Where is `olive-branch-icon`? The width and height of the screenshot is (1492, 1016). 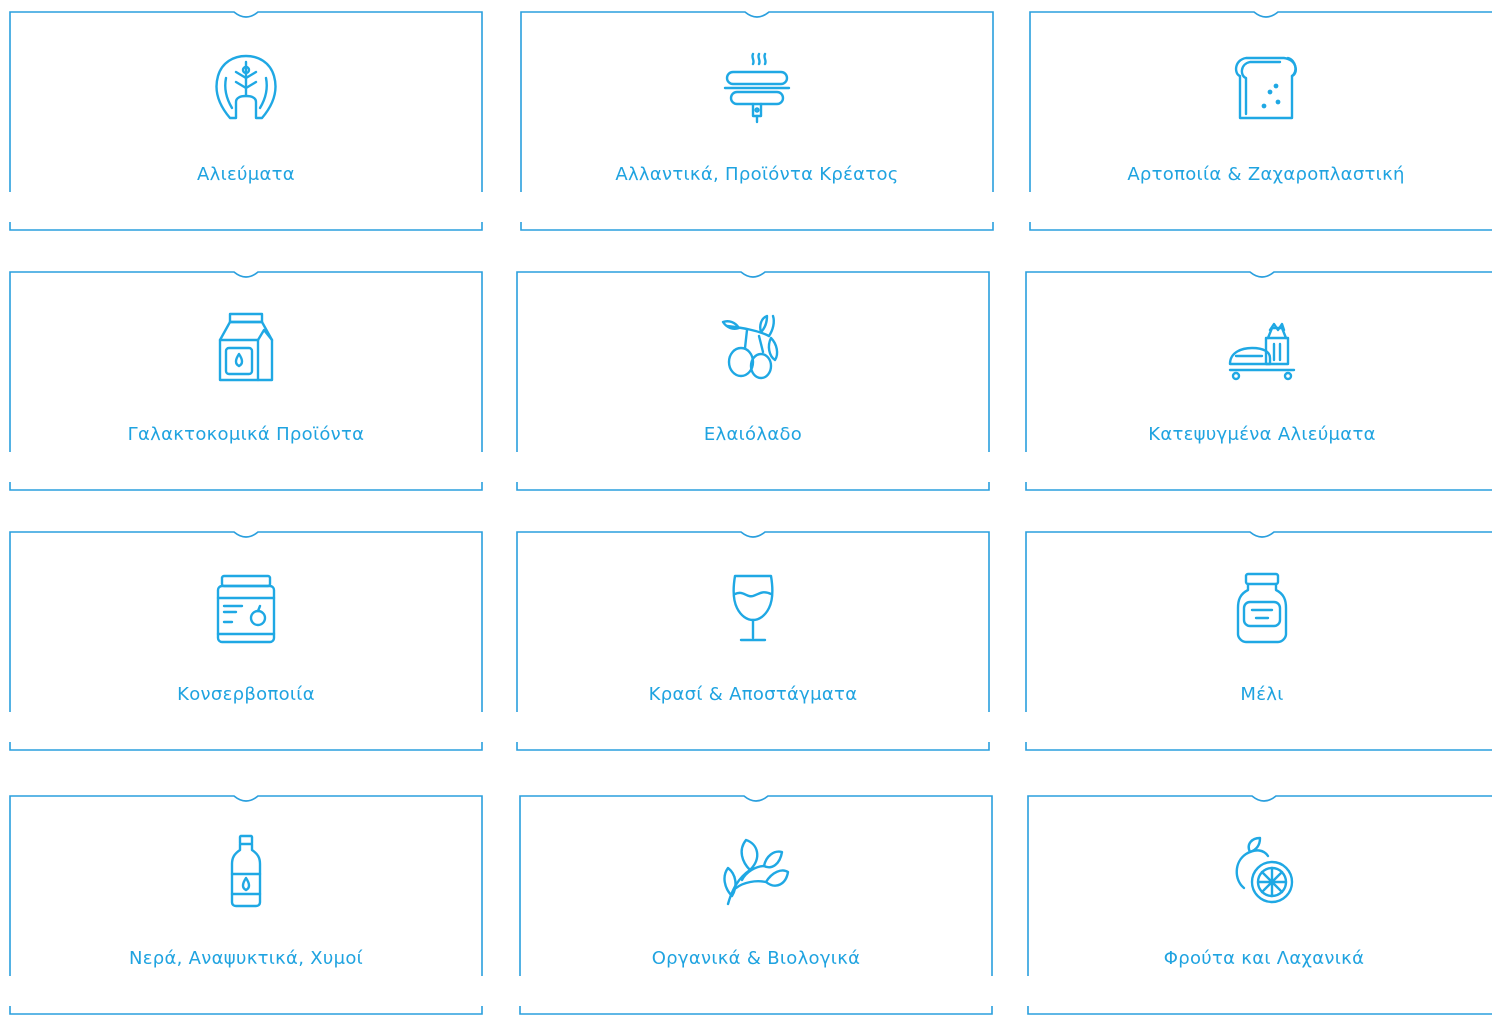
olive-branch-icon is located at coordinates (753, 348).